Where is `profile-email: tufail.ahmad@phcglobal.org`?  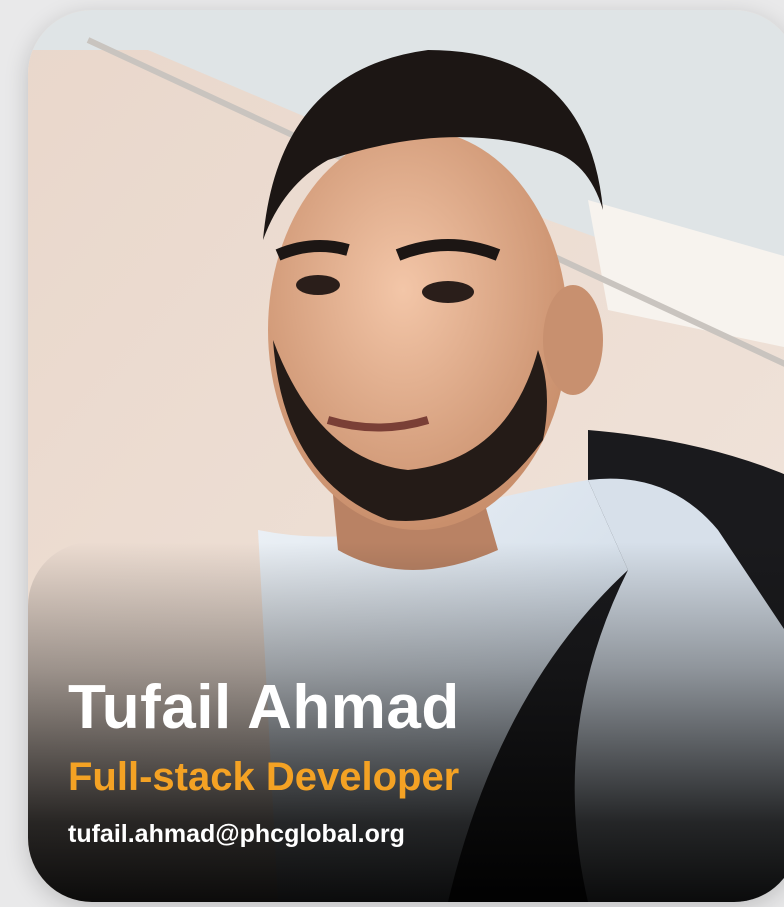
profile-email: tufail.ahmad@phcglobal.org is located at coordinates (236, 834).